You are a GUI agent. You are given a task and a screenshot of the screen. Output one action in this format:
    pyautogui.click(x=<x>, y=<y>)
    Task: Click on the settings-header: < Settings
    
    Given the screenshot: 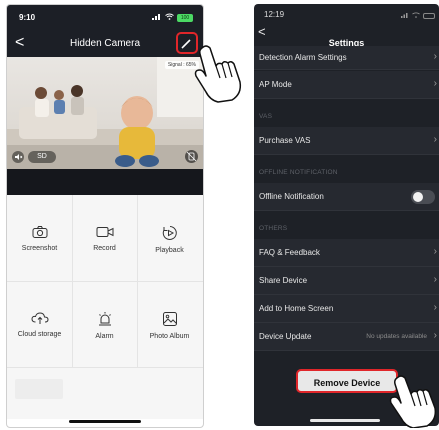 What is the action you would take?
    pyautogui.click(x=346, y=36)
    